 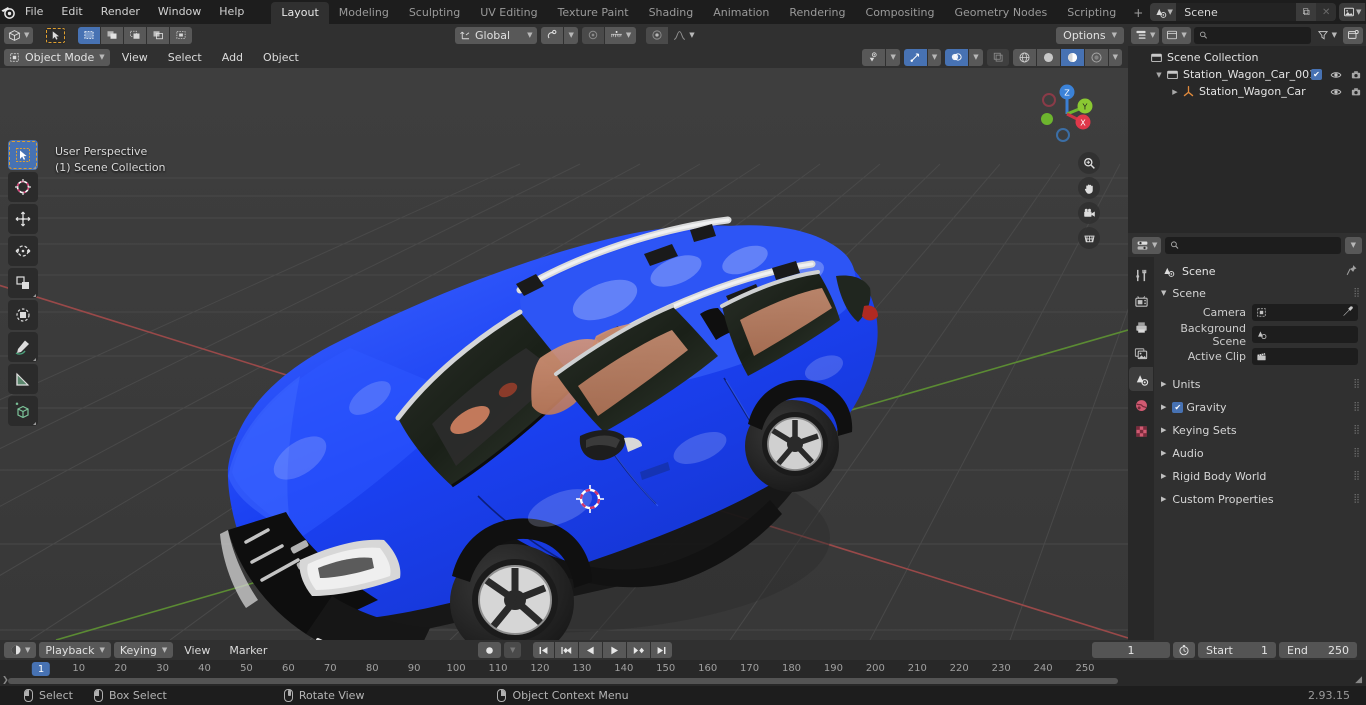 What do you see at coordinates (1089, 163) in the screenshot?
I see `zoom-icon` at bounding box center [1089, 163].